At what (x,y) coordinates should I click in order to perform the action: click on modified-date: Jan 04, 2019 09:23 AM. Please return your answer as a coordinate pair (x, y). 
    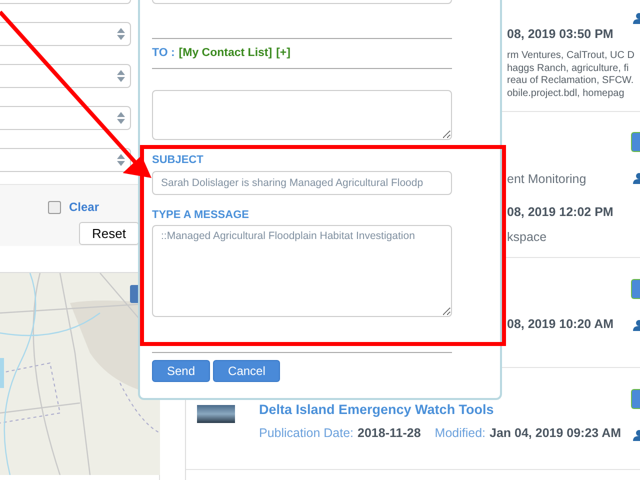
    Looking at the image, I should click on (556, 433).